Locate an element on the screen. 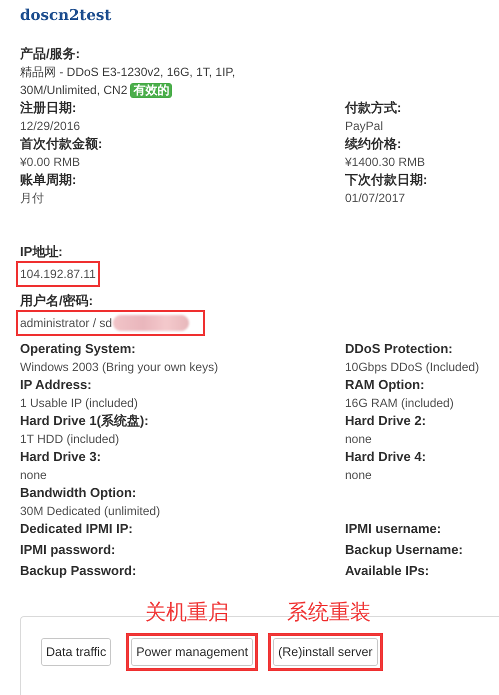 This screenshot has width=499, height=695. field-value: PayPal is located at coordinates (364, 126).